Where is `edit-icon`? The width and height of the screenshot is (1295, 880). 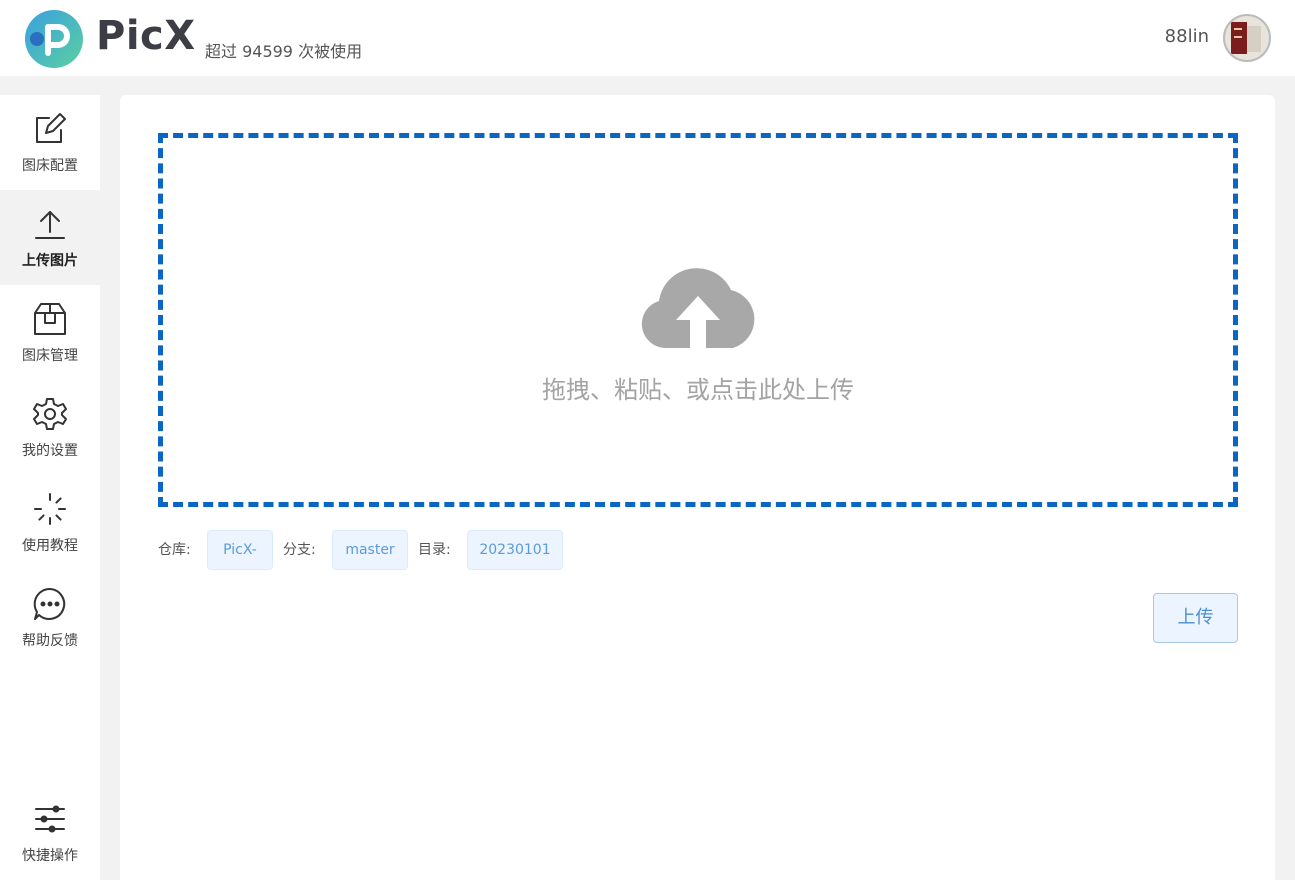
edit-icon is located at coordinates (51, 128).